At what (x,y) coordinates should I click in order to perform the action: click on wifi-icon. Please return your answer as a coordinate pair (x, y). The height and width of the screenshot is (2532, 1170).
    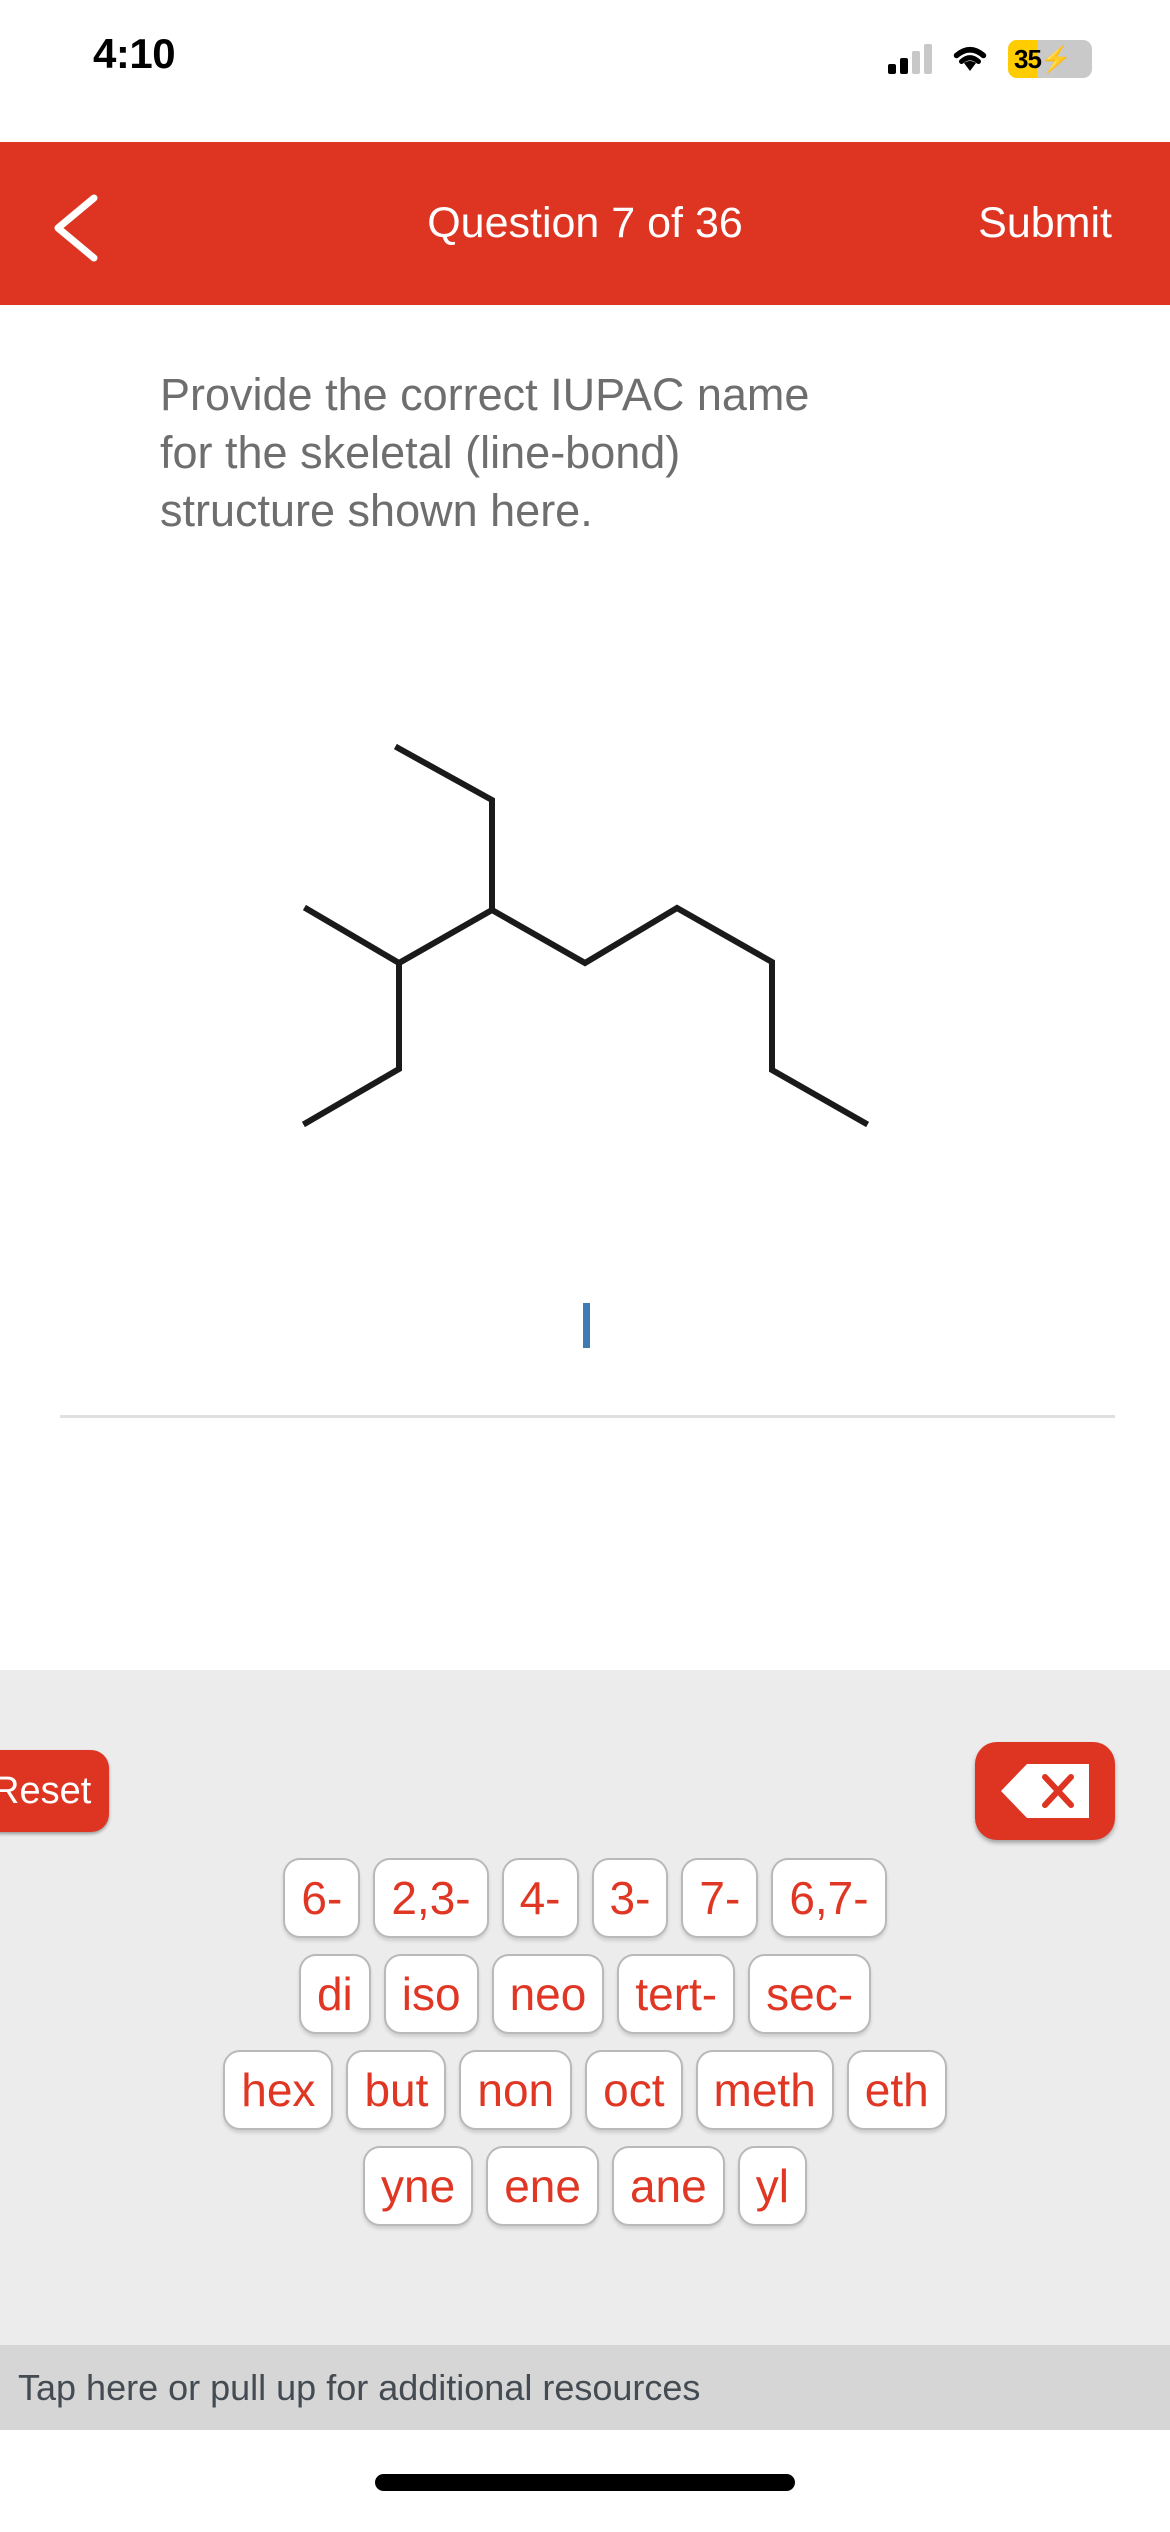
    Looking at the image, I should click on (970, 59).